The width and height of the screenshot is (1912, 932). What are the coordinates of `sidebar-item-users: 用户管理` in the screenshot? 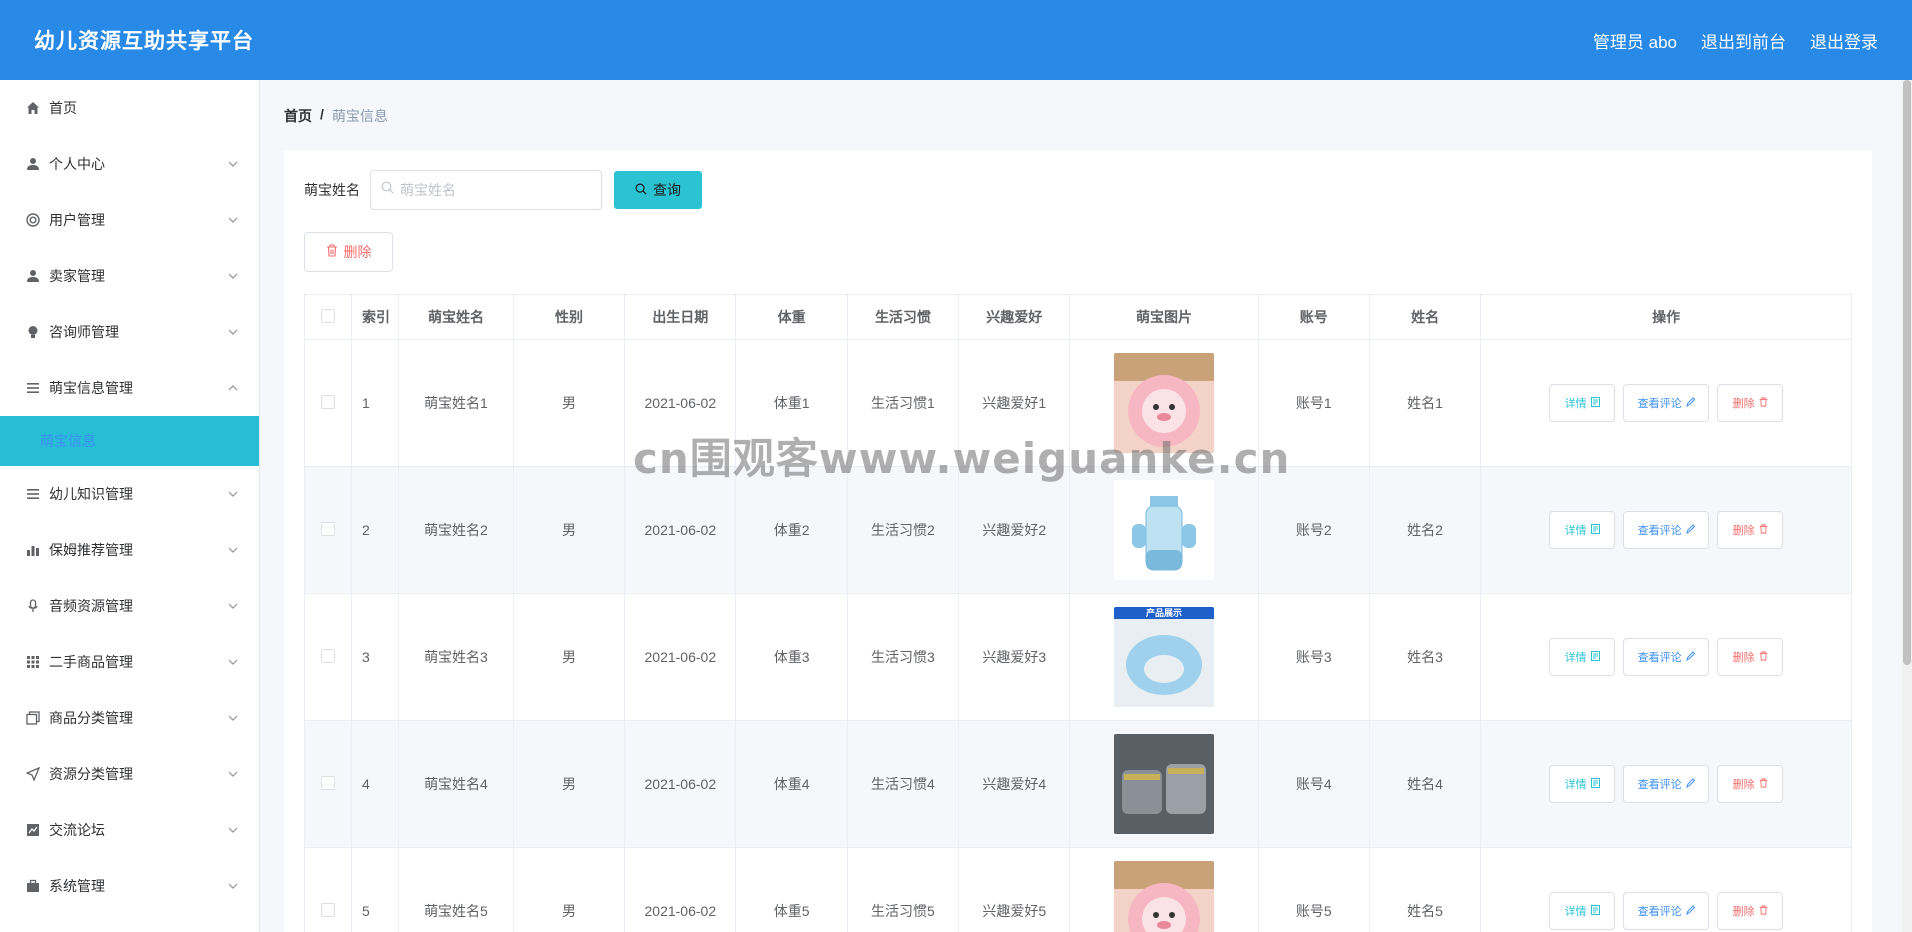 It's located at (129, 220).